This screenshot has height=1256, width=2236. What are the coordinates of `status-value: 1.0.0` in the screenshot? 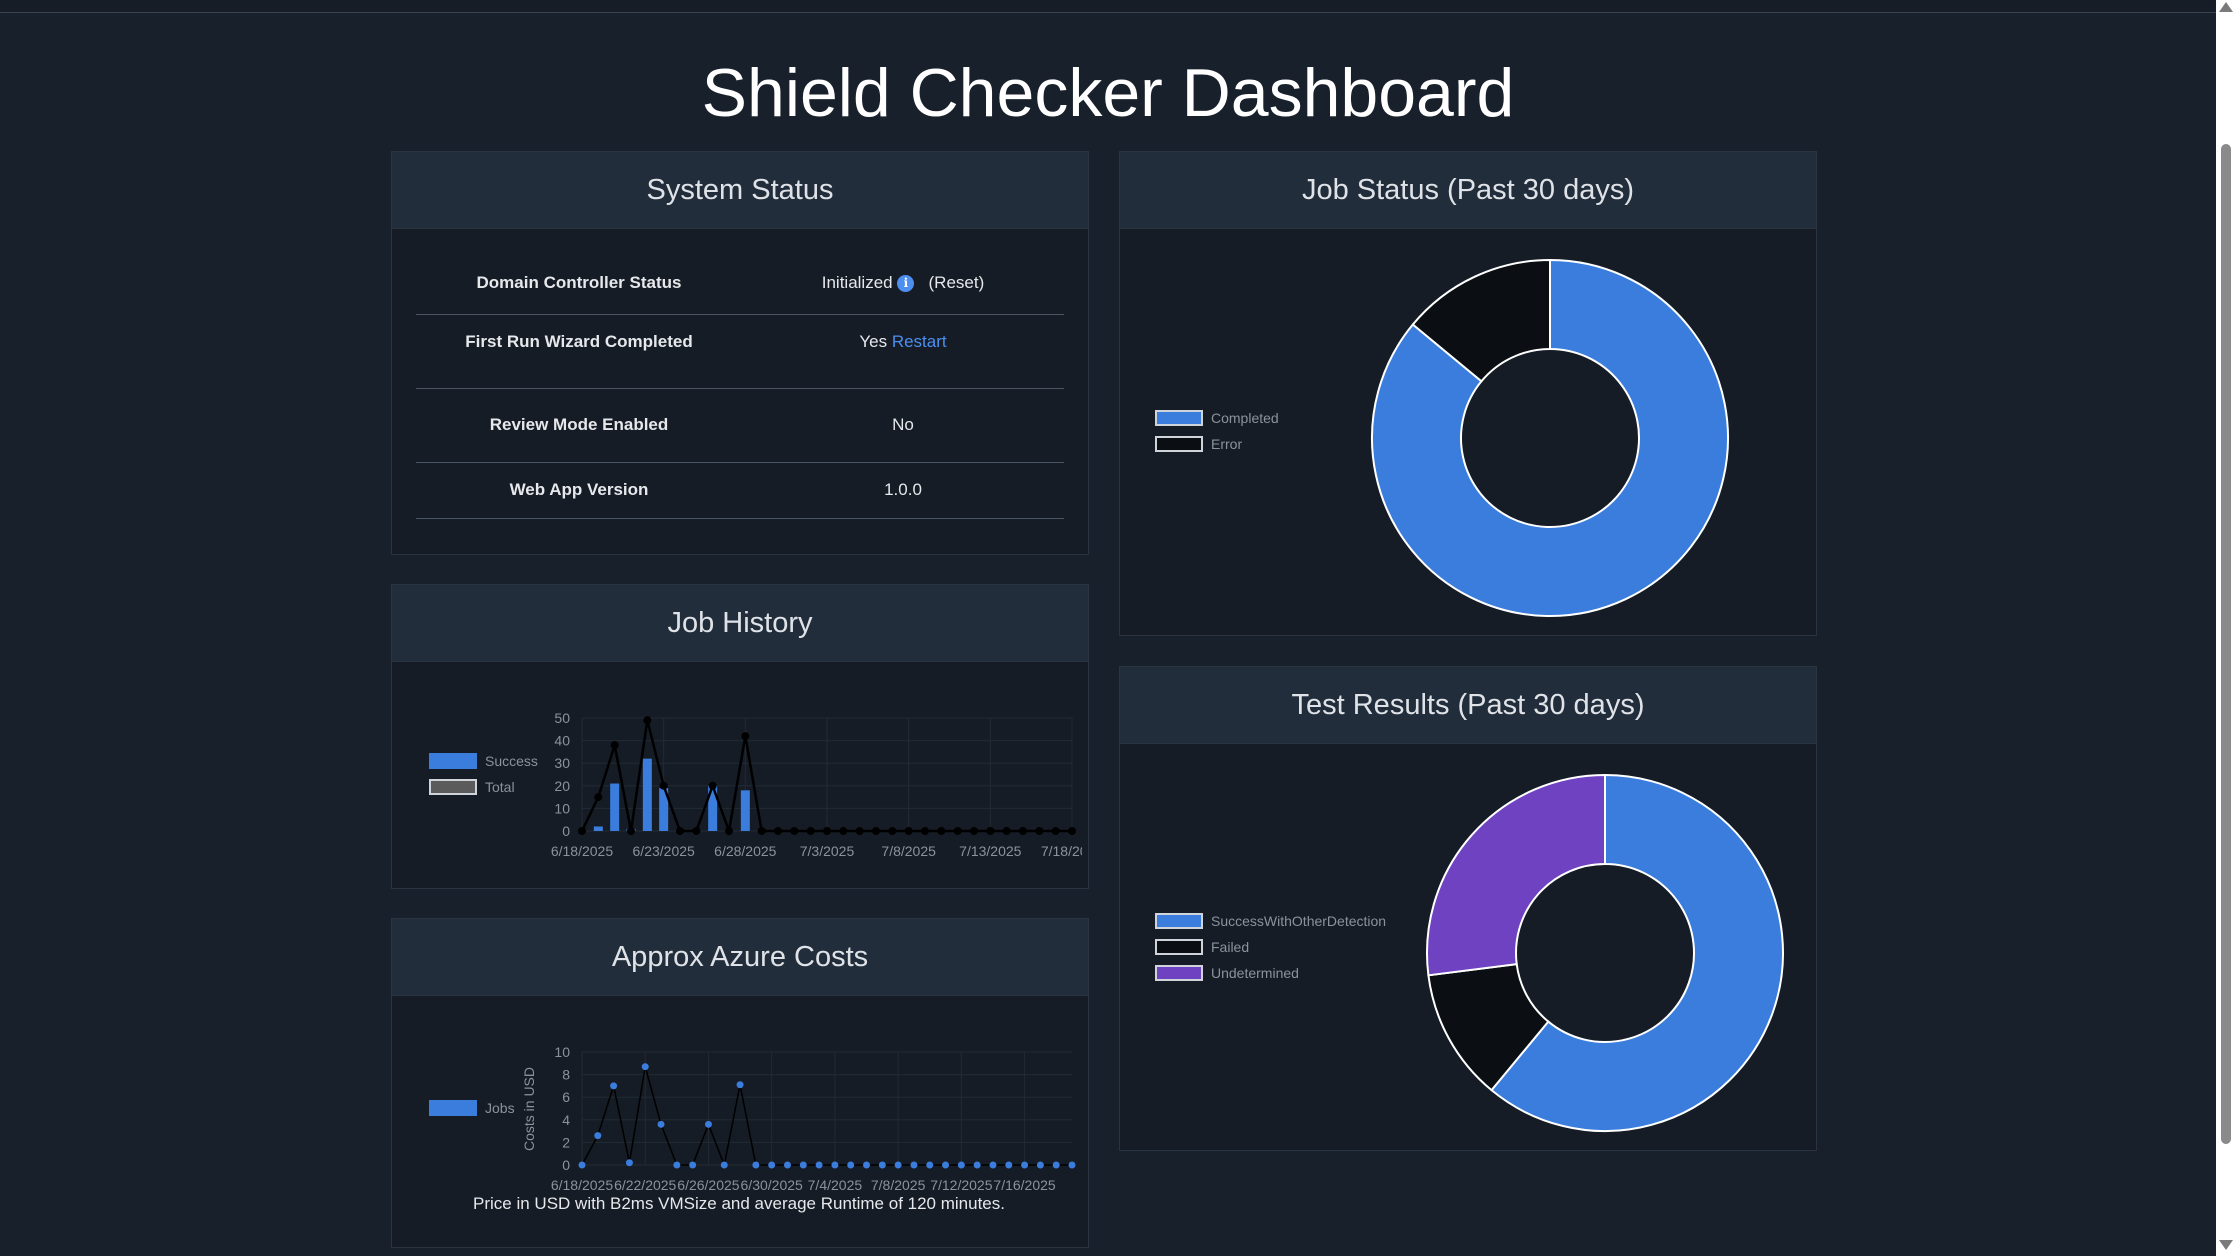 It's located at (903, 490).